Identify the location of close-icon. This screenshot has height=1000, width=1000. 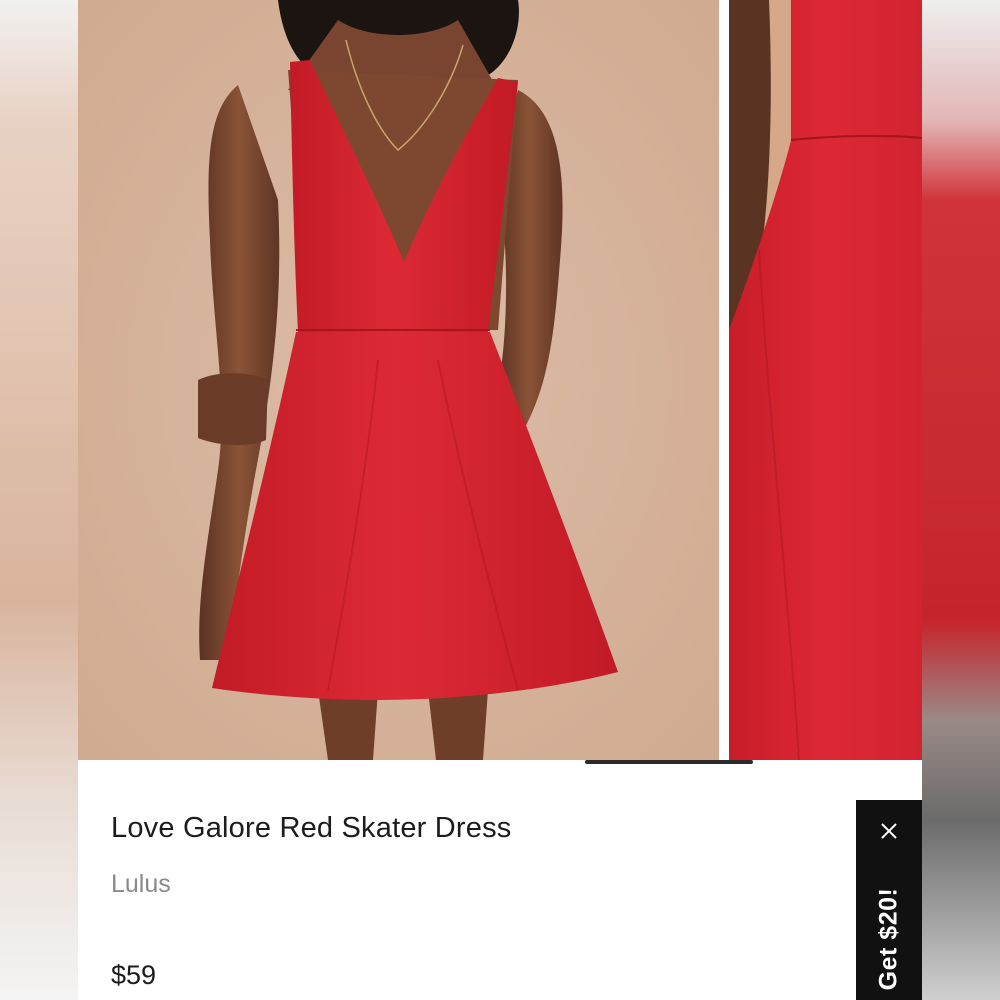
(889, 831).